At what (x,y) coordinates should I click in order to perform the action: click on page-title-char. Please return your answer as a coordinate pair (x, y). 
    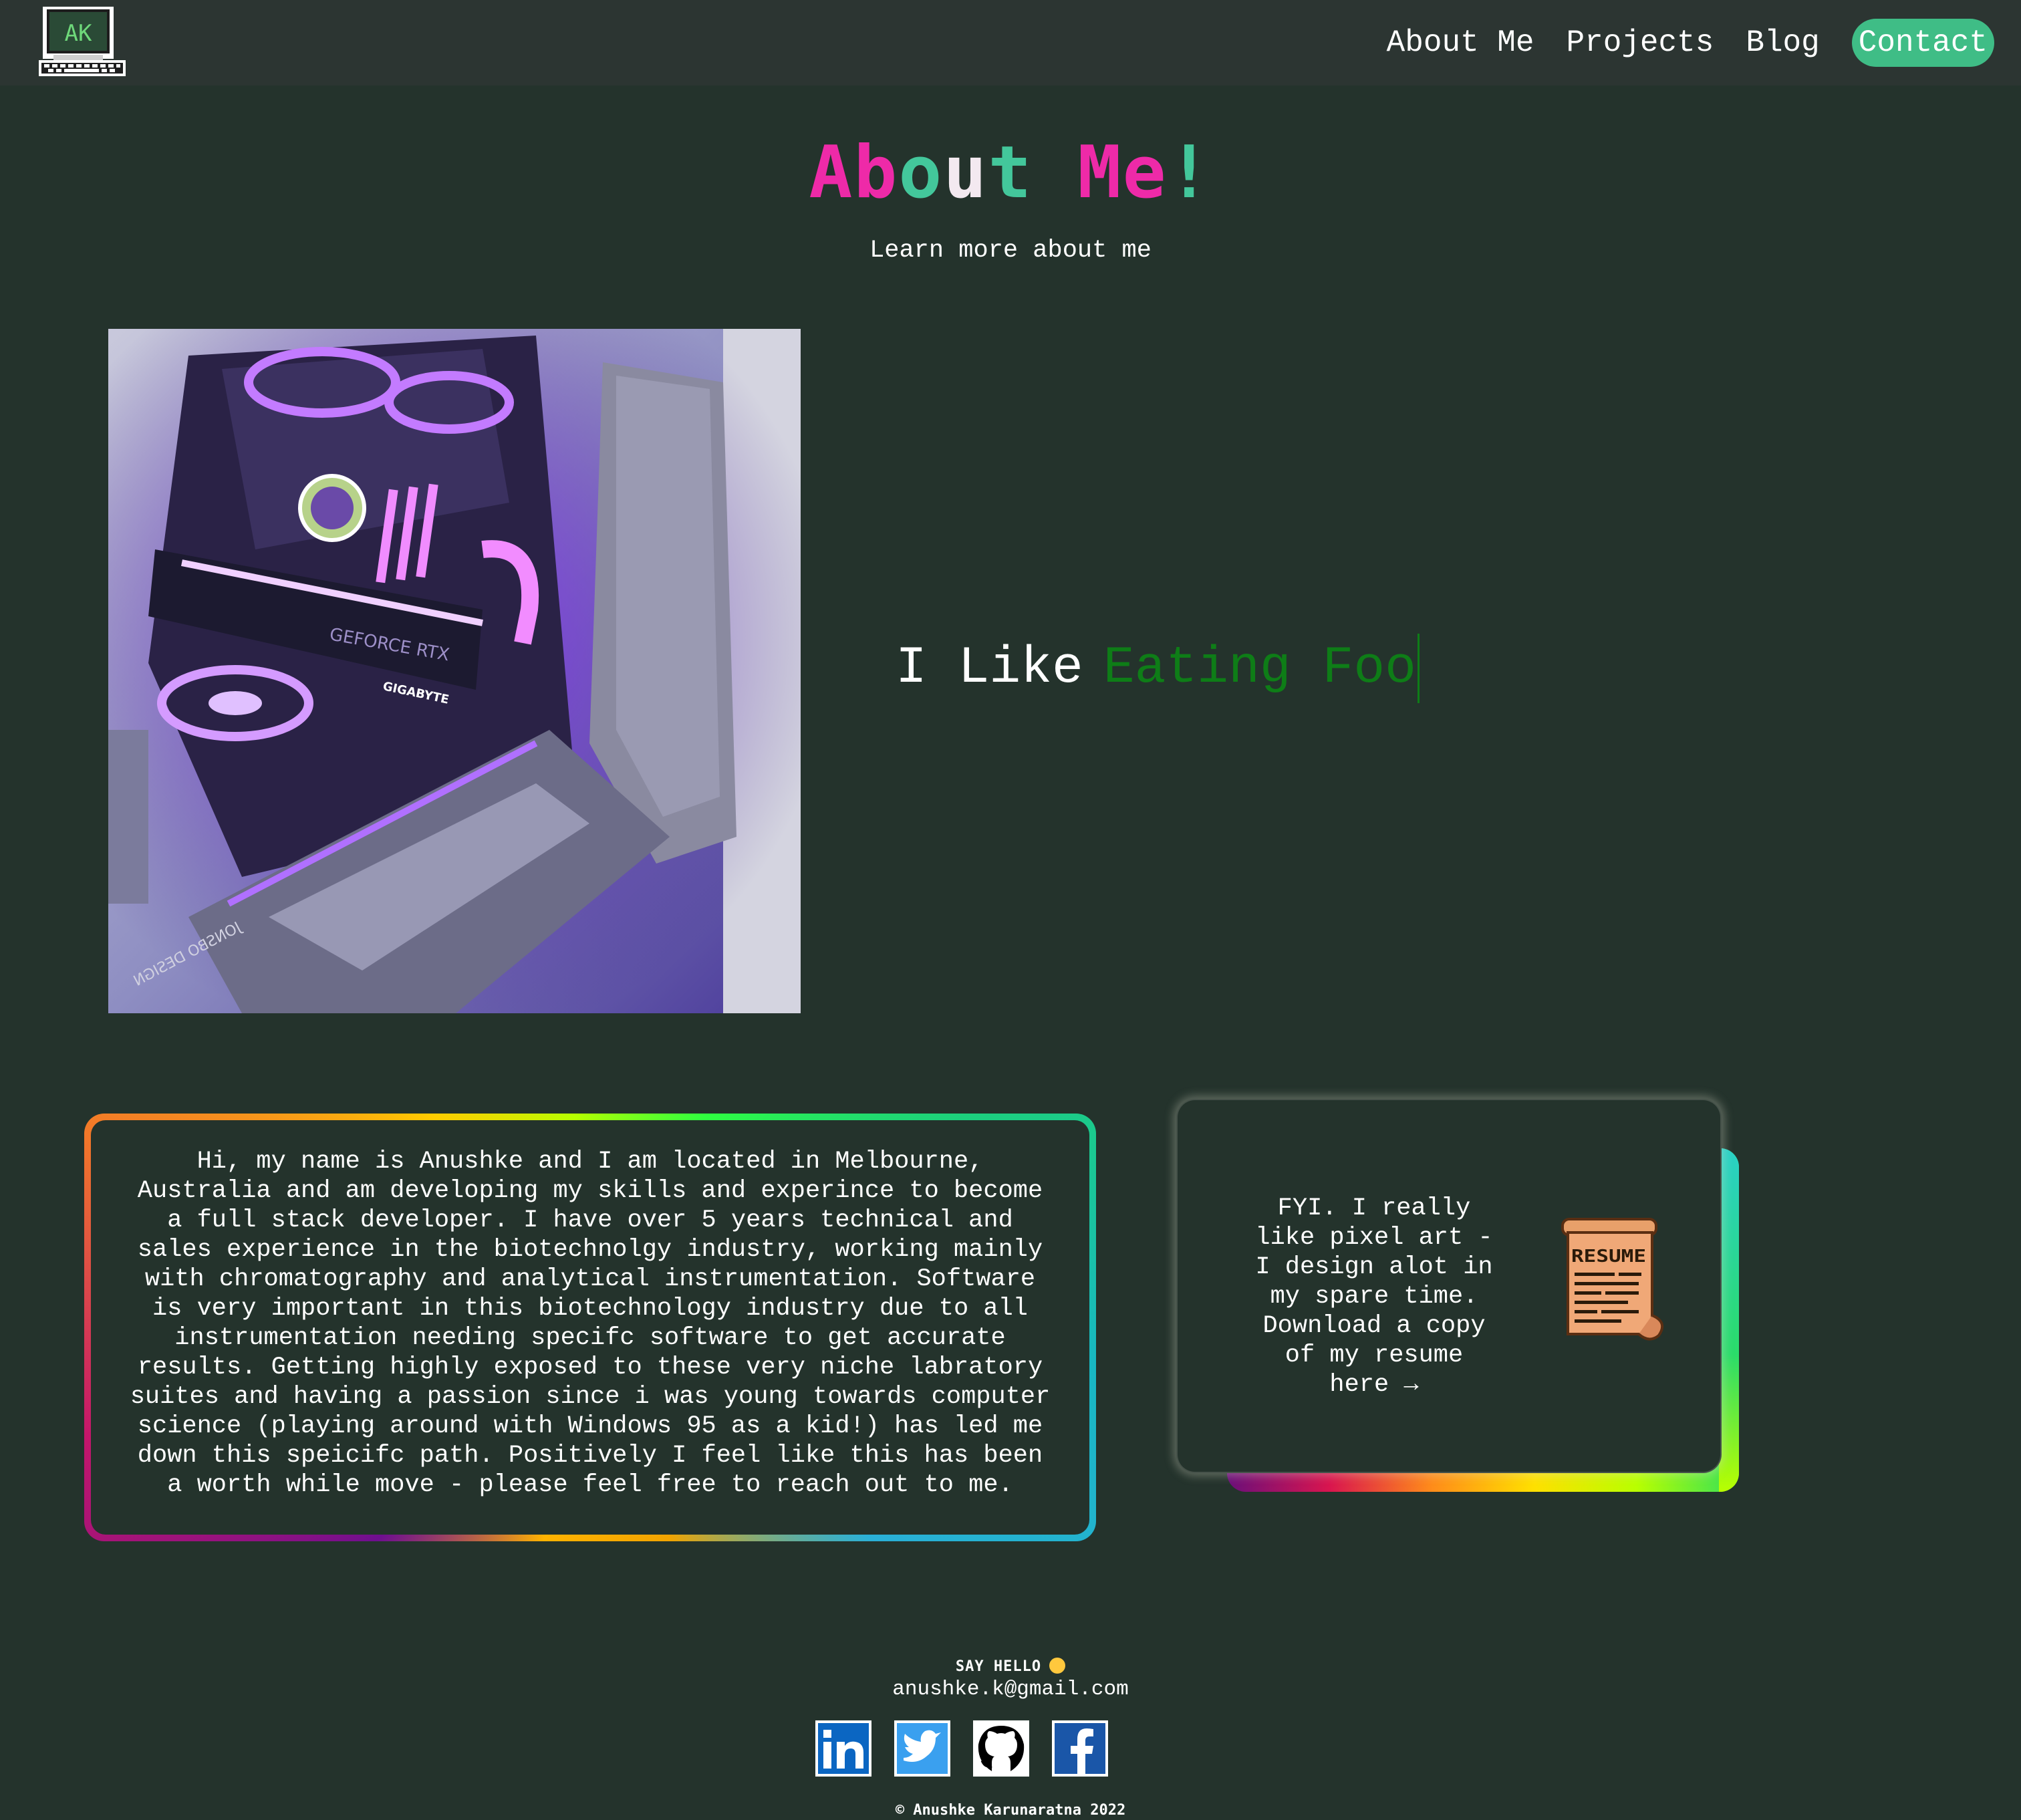
    Looking at the image, I should click on (1055, 173).